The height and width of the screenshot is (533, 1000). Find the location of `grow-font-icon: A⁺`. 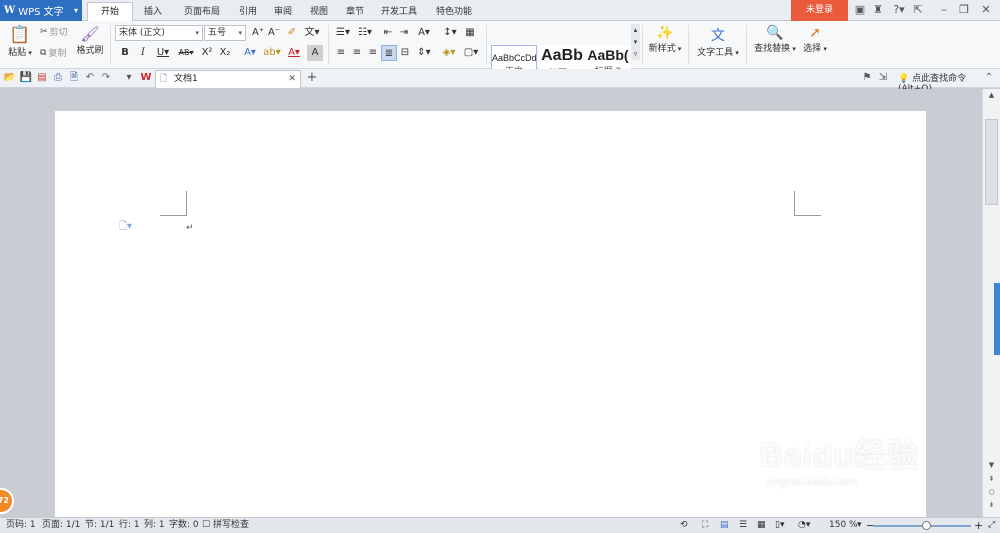

grow-font-icon: A⁺ is located at coordinates (258, 33).